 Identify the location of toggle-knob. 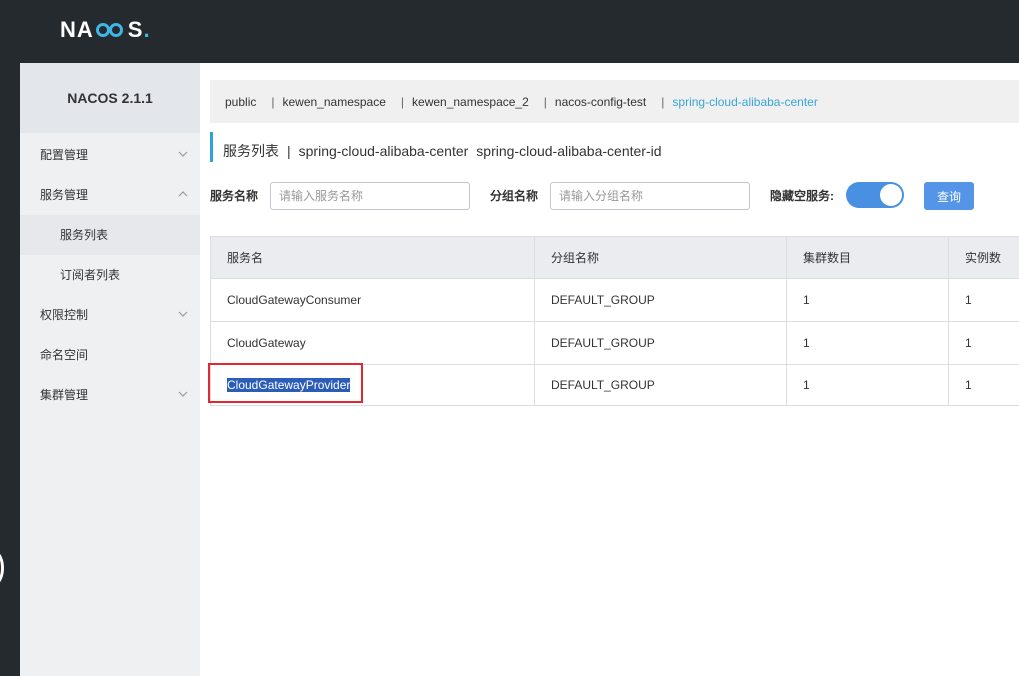
(891, 195).